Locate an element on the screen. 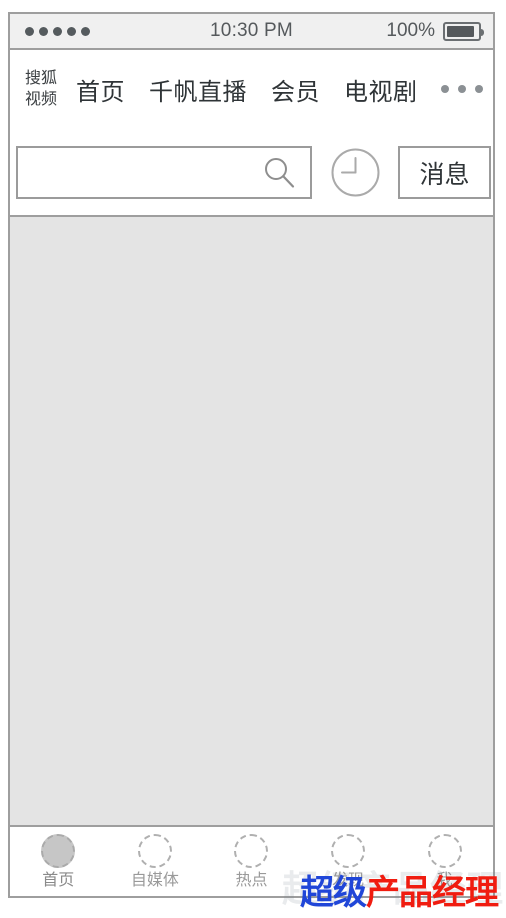 Image resolution: width=506 pixels, height=918 pixels. tab-hot-label: 热点 is located at coordinates (251, 880).